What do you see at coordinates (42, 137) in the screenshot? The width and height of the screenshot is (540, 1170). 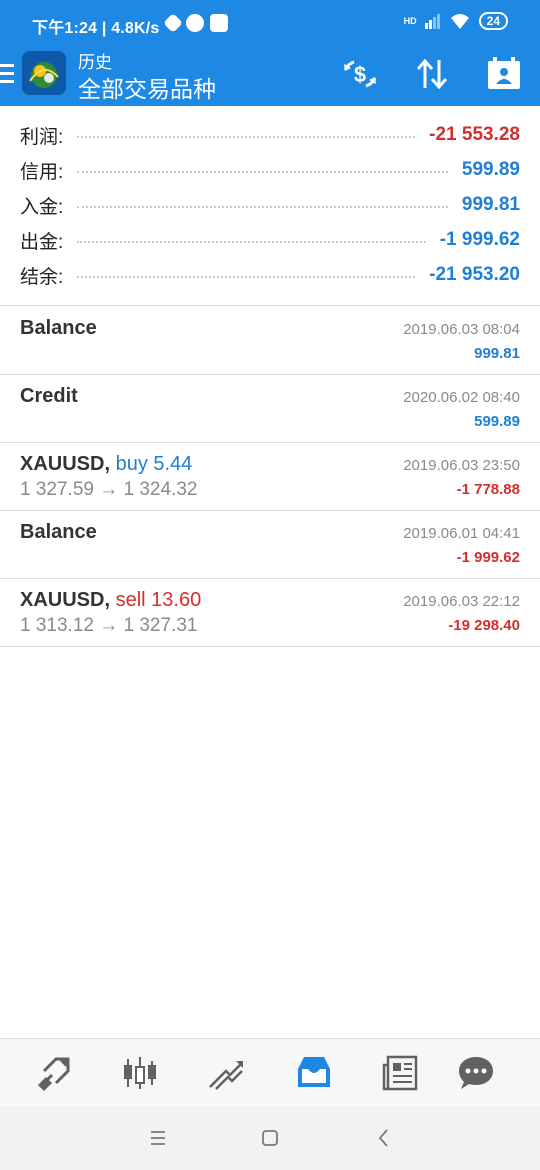 I see `summary-label: 利润:` at bounding box center [42, 137].